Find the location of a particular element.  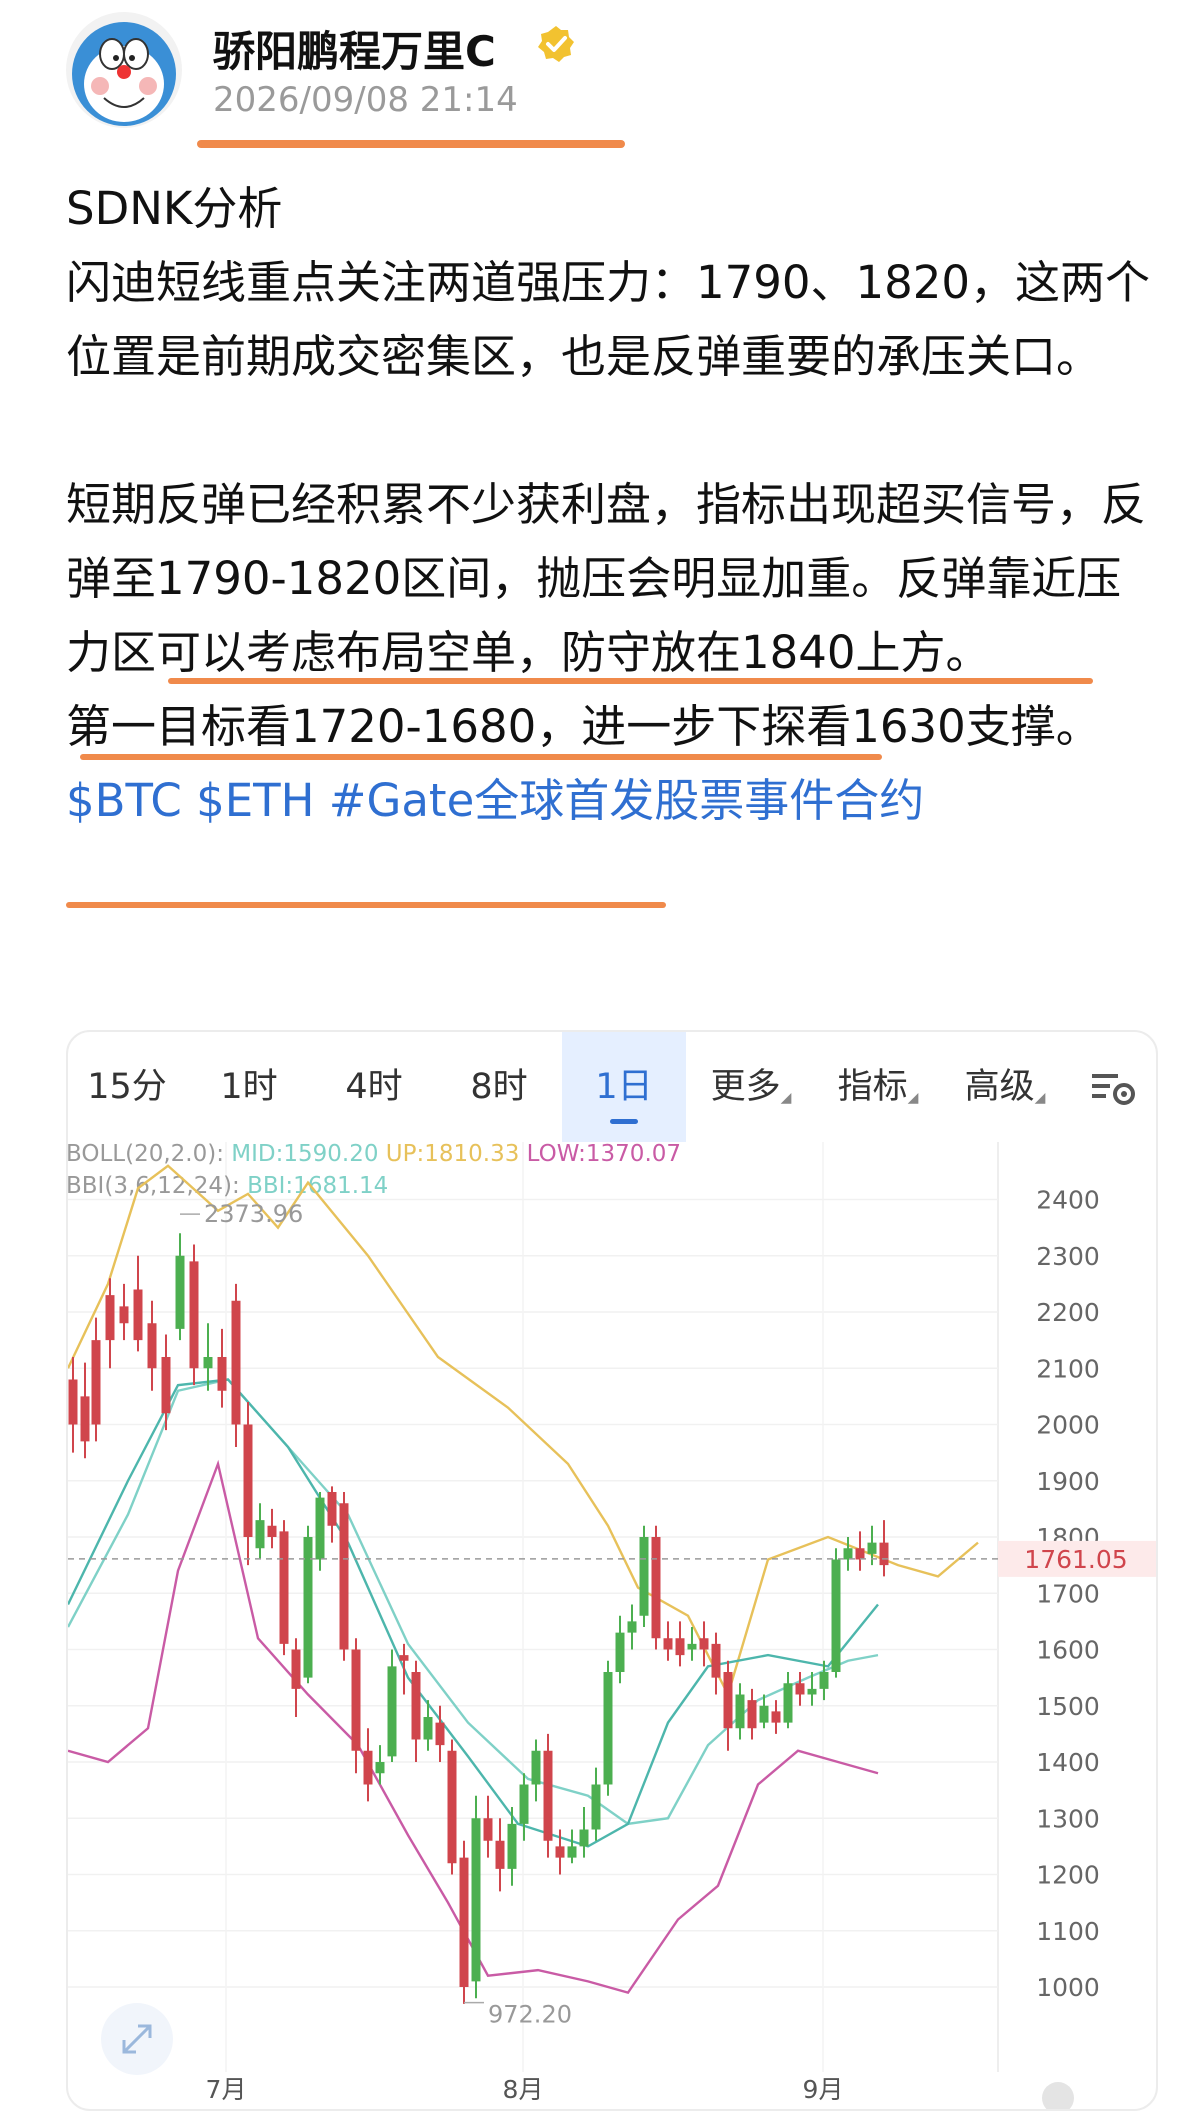

verified-badge-icon is located at coordinates (556, 44).